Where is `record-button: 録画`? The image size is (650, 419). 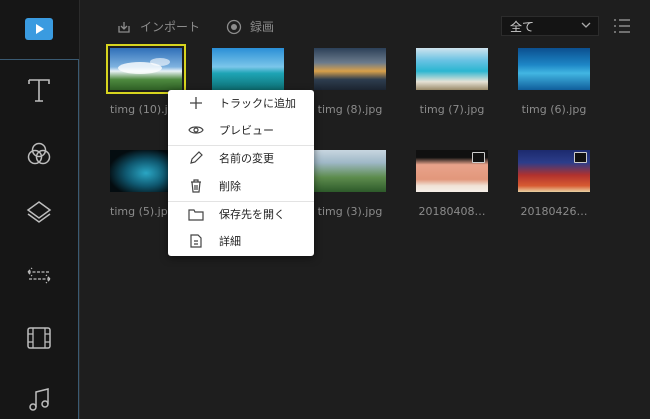
record-button: 録画 is located at coordinates (250, 26).